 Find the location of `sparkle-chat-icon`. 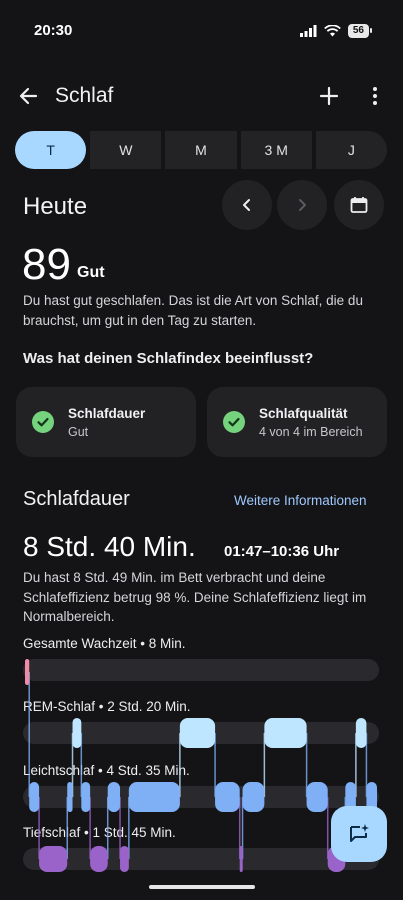

sparkle-chat-icon is located at coordinates (359, 833).